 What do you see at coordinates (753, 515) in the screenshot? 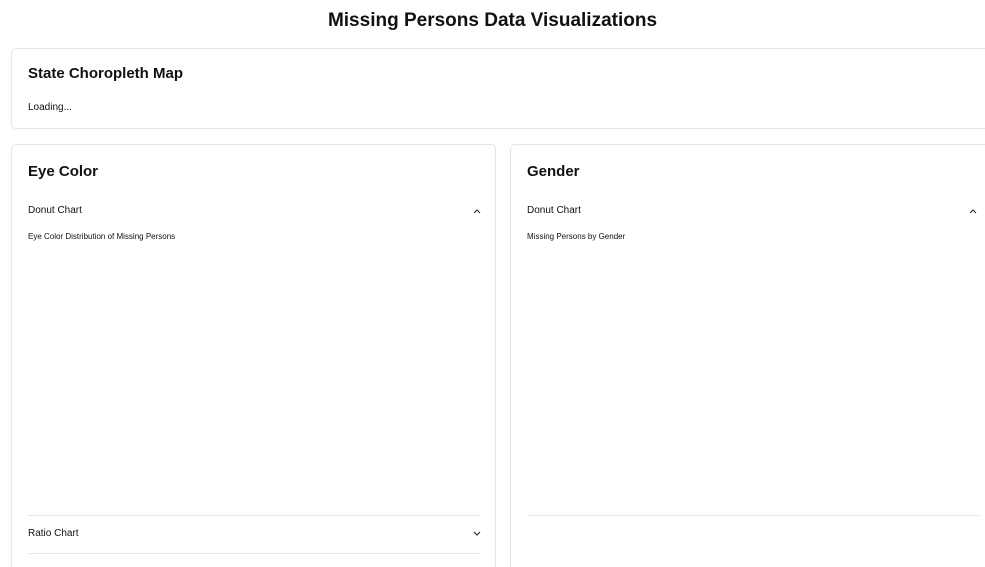
I see `gender-accordion-divider` at bounding box center [753, 515].